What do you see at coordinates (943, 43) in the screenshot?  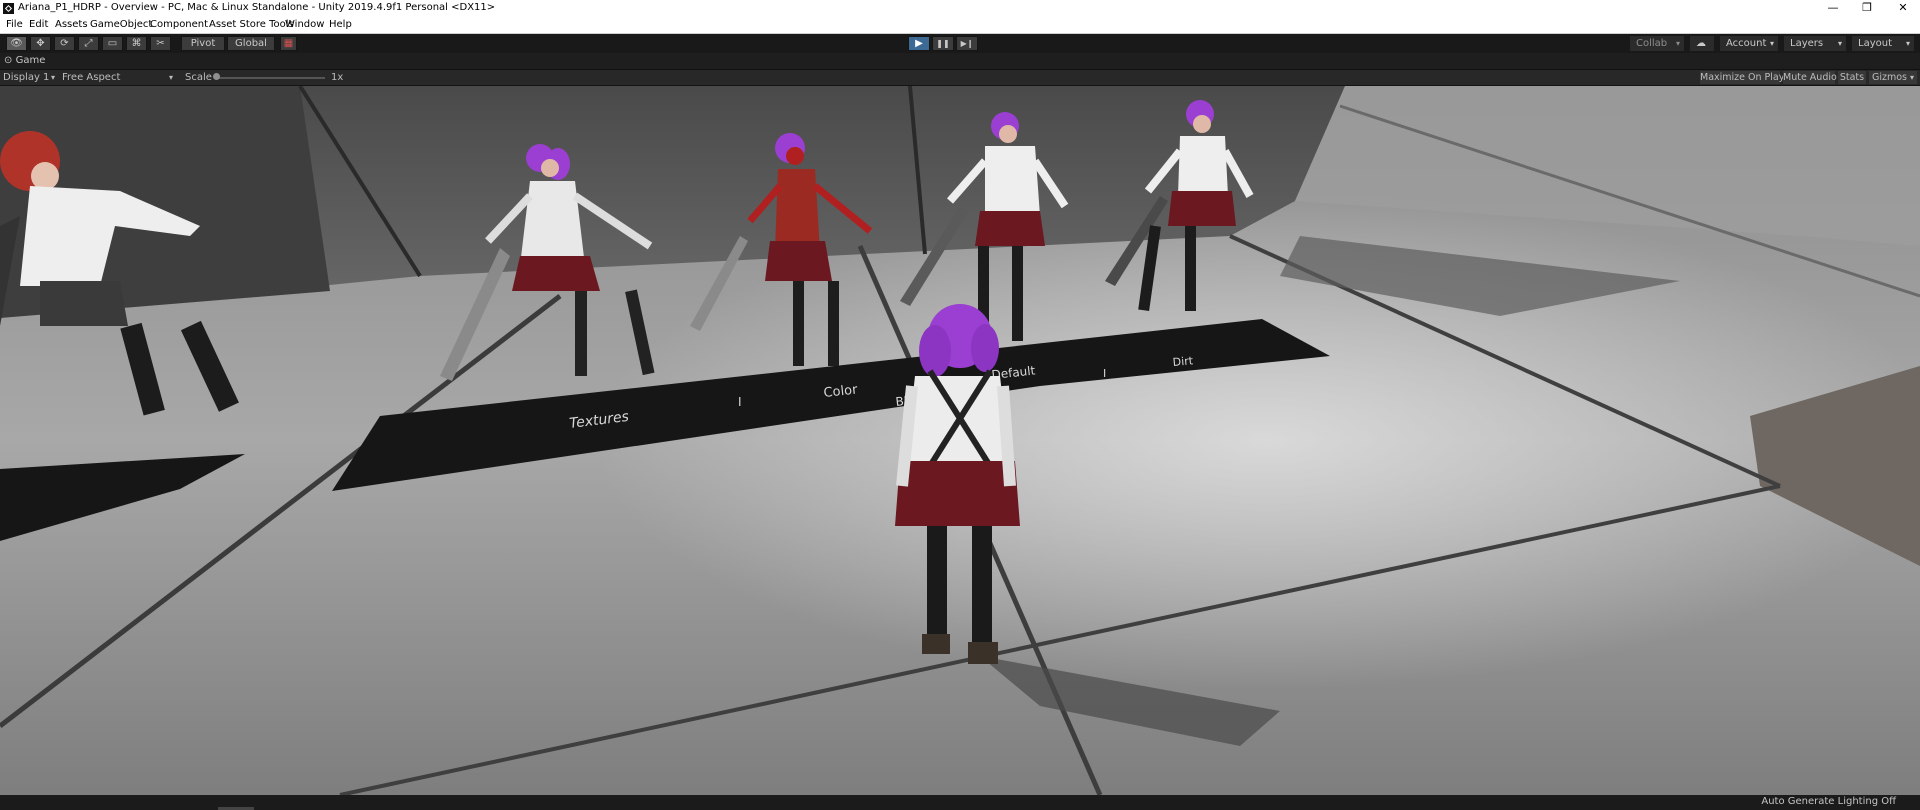 I see `pause-button: ❚❚` at bounding box center [943, 43].